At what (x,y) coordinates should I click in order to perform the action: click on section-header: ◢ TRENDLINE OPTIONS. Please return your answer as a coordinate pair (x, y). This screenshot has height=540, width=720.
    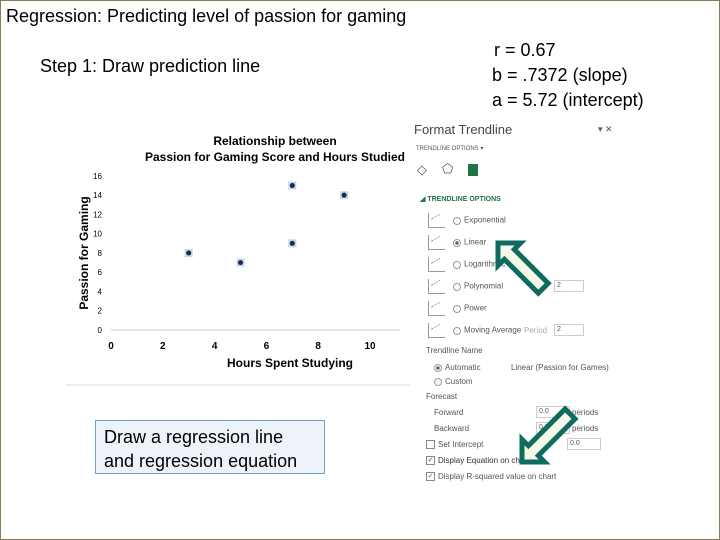
    Looking at the image, I should click on (460, 199).